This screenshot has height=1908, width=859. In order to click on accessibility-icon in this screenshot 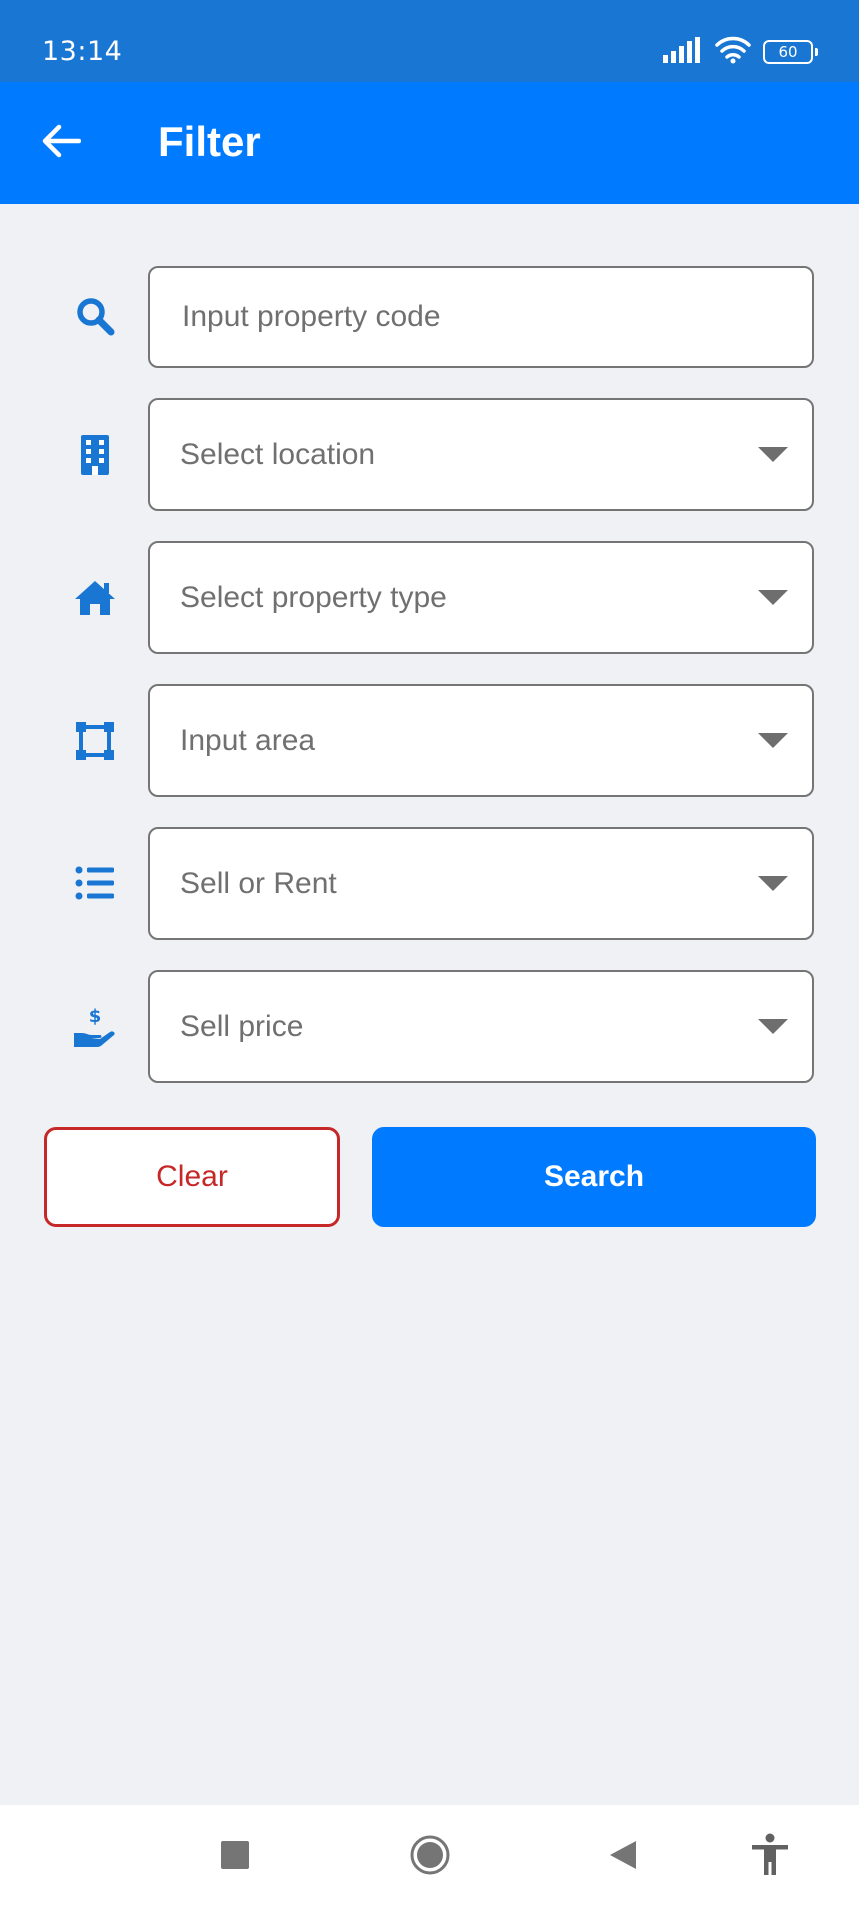, I will do `click(770, 1857)`.